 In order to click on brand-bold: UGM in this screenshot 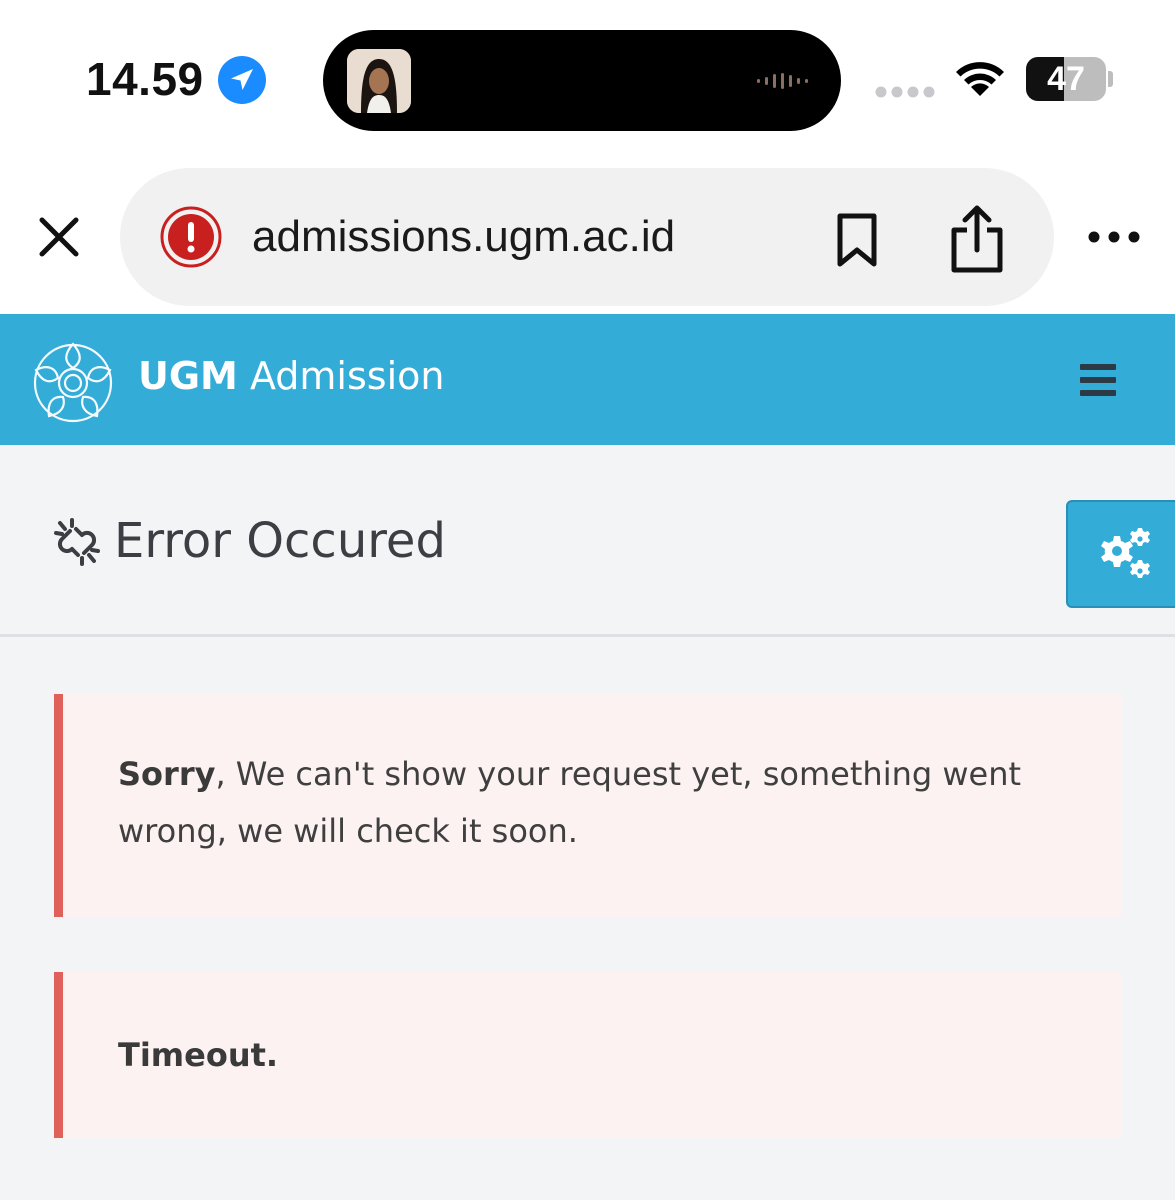, I will do `click(188, 376)`.